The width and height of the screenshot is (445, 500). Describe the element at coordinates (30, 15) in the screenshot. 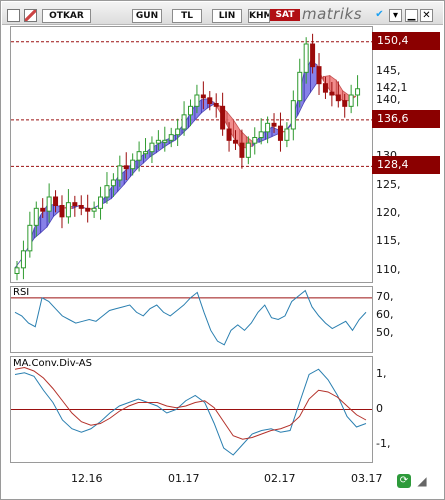

I see `flag-icon` at that location.